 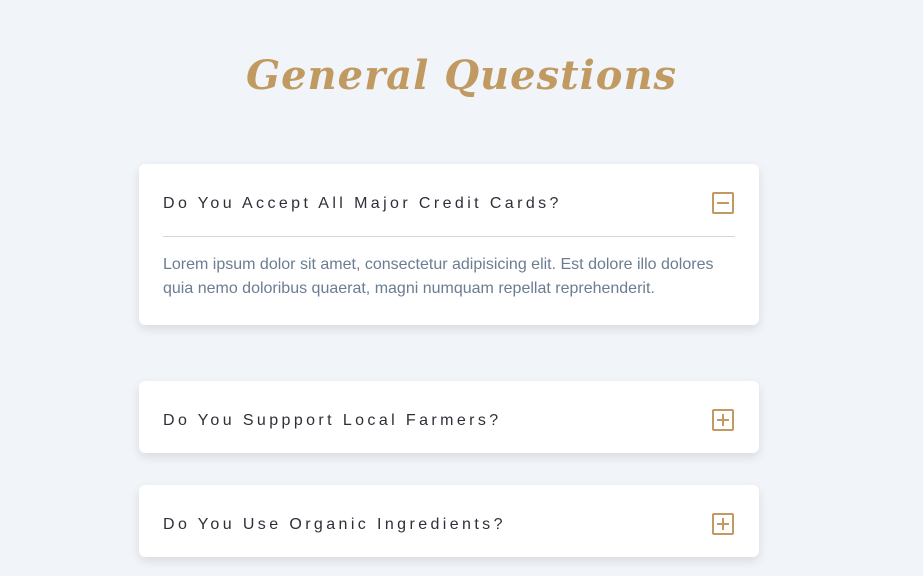 I want to click on faq-header: Do You Suppport Local Farmers?, so click(x=449, y=417).